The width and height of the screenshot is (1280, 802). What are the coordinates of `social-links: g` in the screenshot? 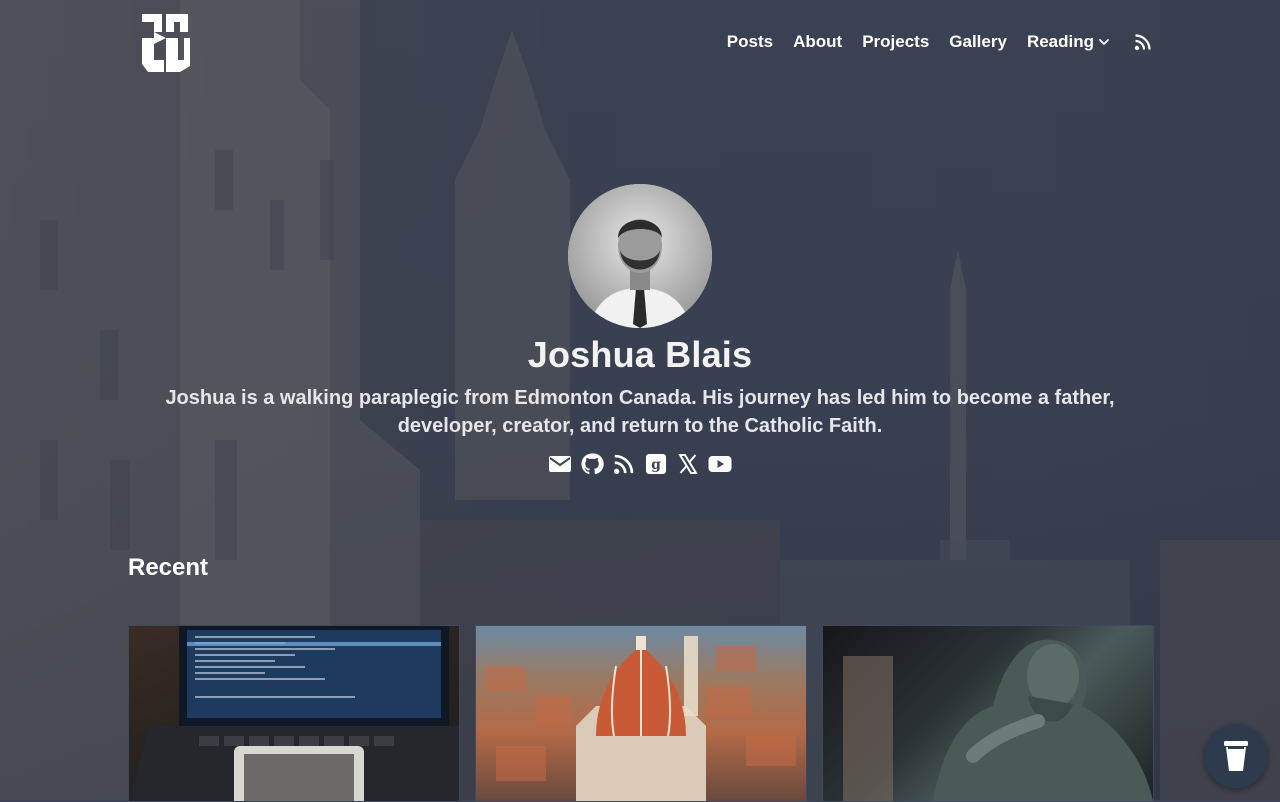 It's located at (640, 464).